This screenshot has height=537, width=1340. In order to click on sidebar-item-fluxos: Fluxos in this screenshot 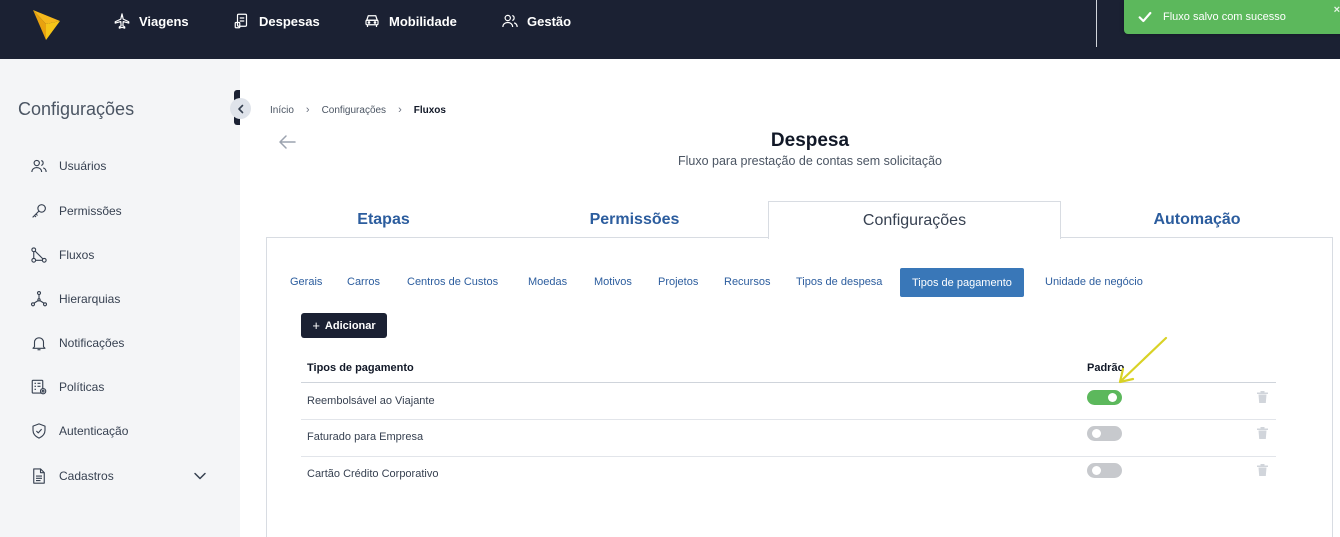, I will do `click(62, 255)`.